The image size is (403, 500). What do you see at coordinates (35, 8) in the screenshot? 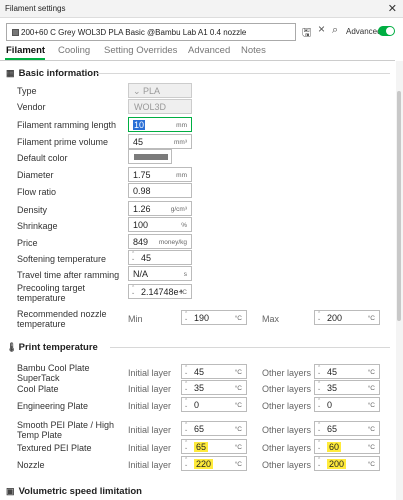
I see `window-title: Filament settings` at bounding box center [35, 8].